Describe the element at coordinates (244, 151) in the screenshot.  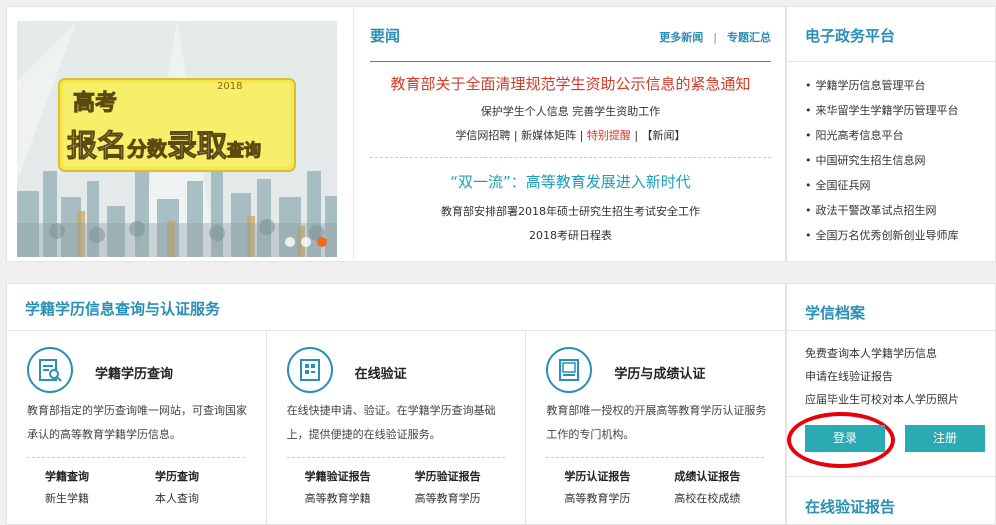
I see `banner-word-query: 查询` at that location.